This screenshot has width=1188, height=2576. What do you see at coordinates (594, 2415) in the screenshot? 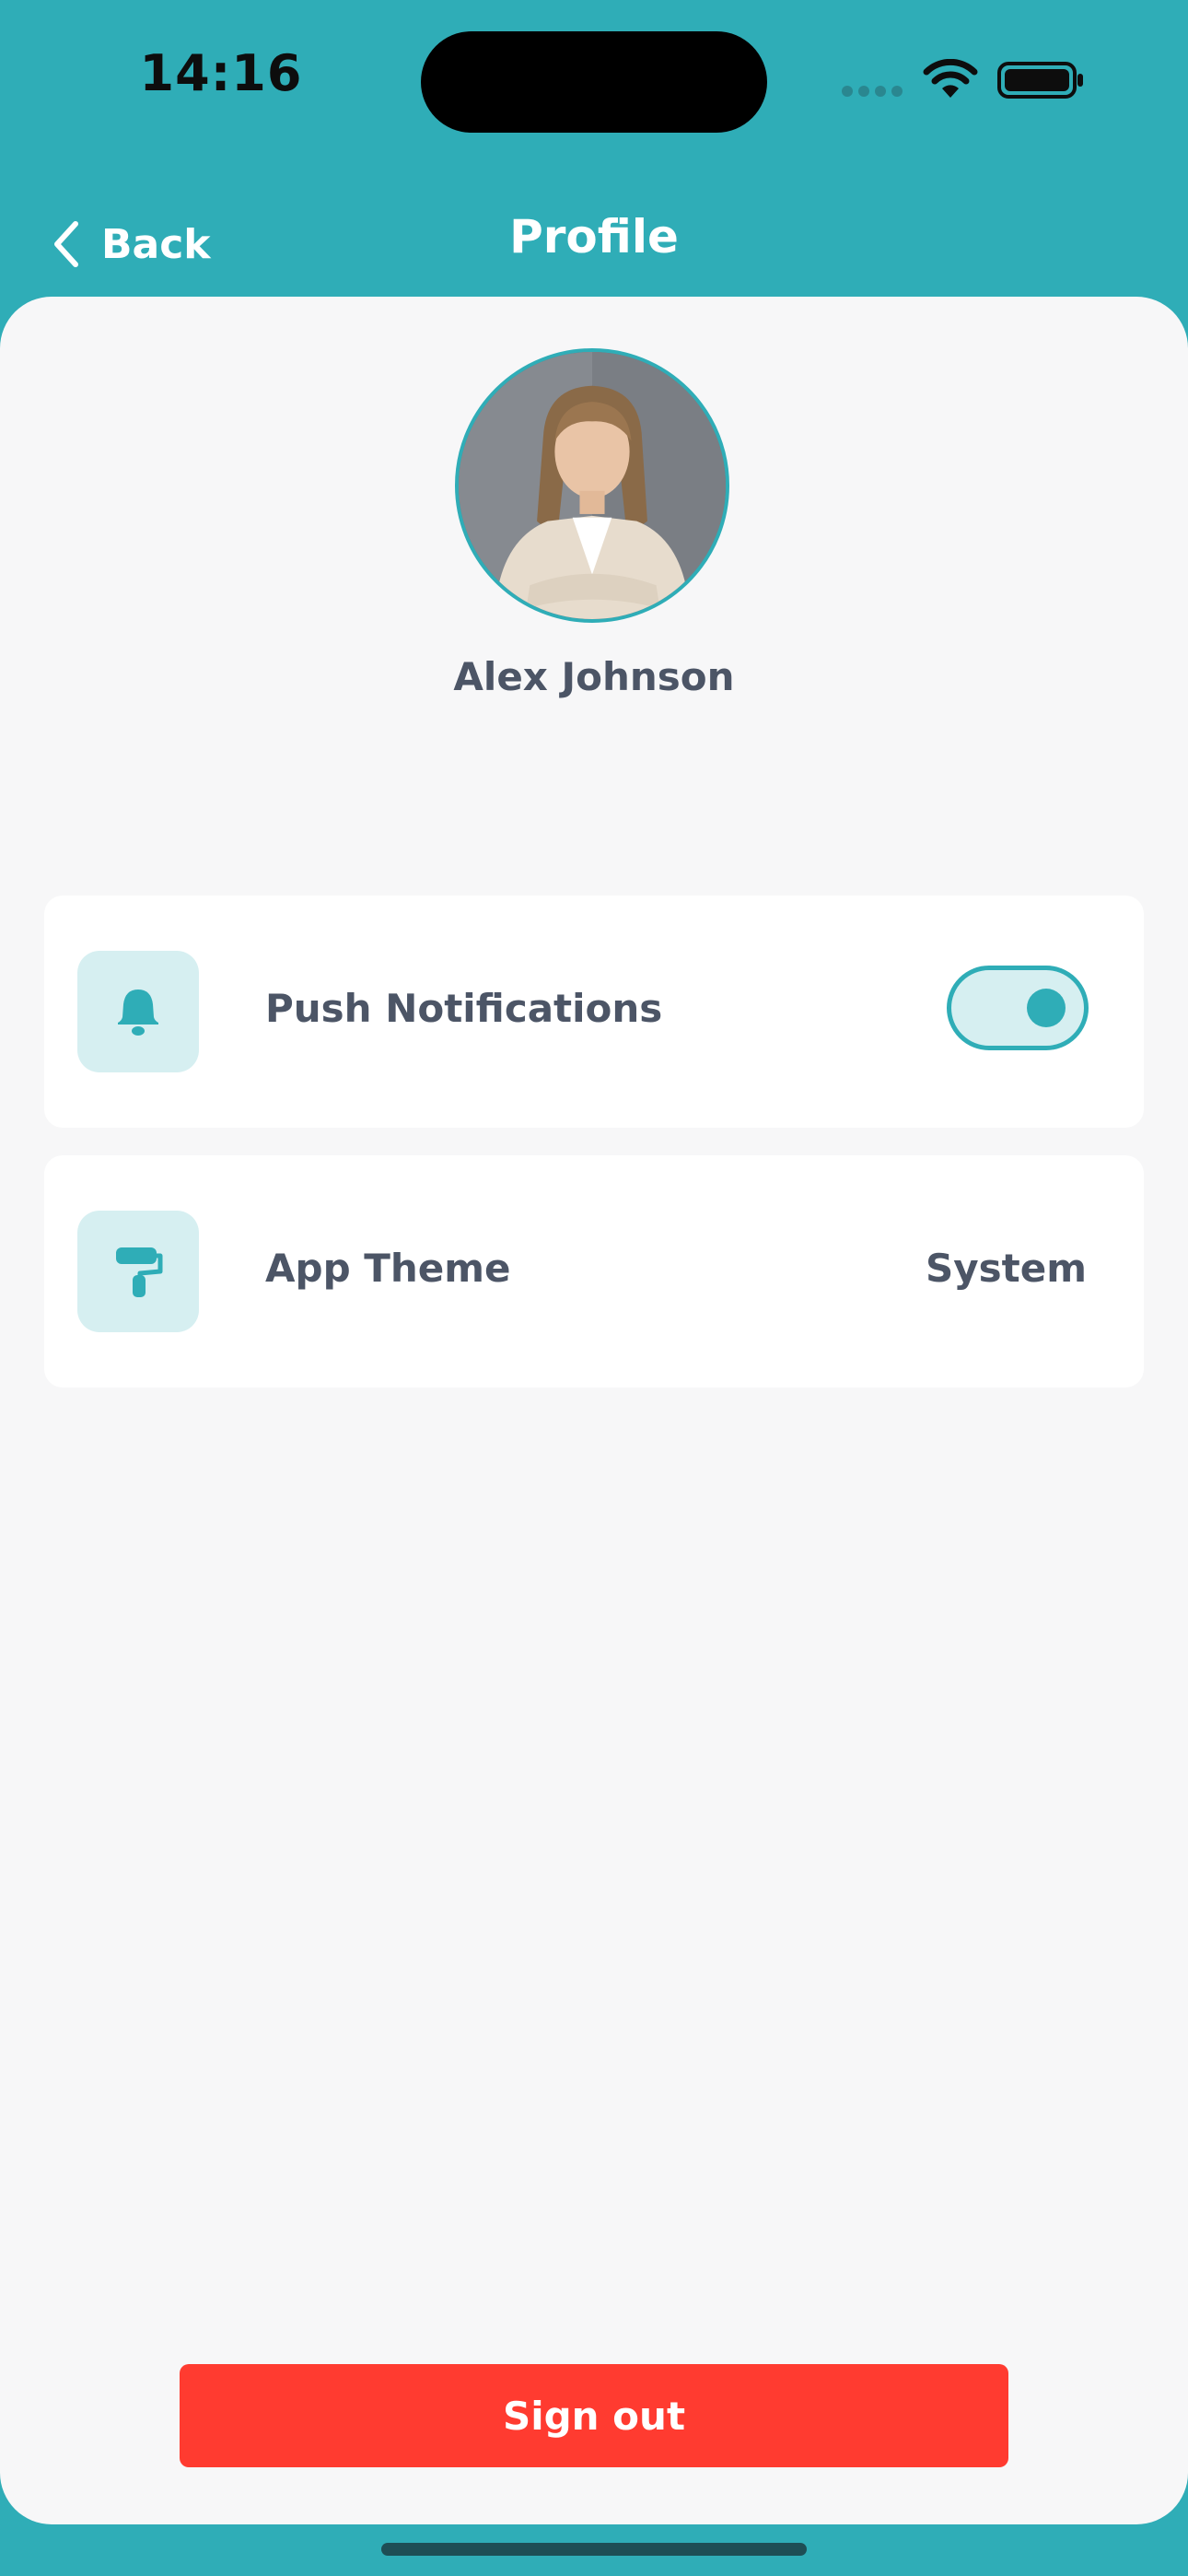
I see `sign-out-button: Sign out` at bounding box center [594, 2415].